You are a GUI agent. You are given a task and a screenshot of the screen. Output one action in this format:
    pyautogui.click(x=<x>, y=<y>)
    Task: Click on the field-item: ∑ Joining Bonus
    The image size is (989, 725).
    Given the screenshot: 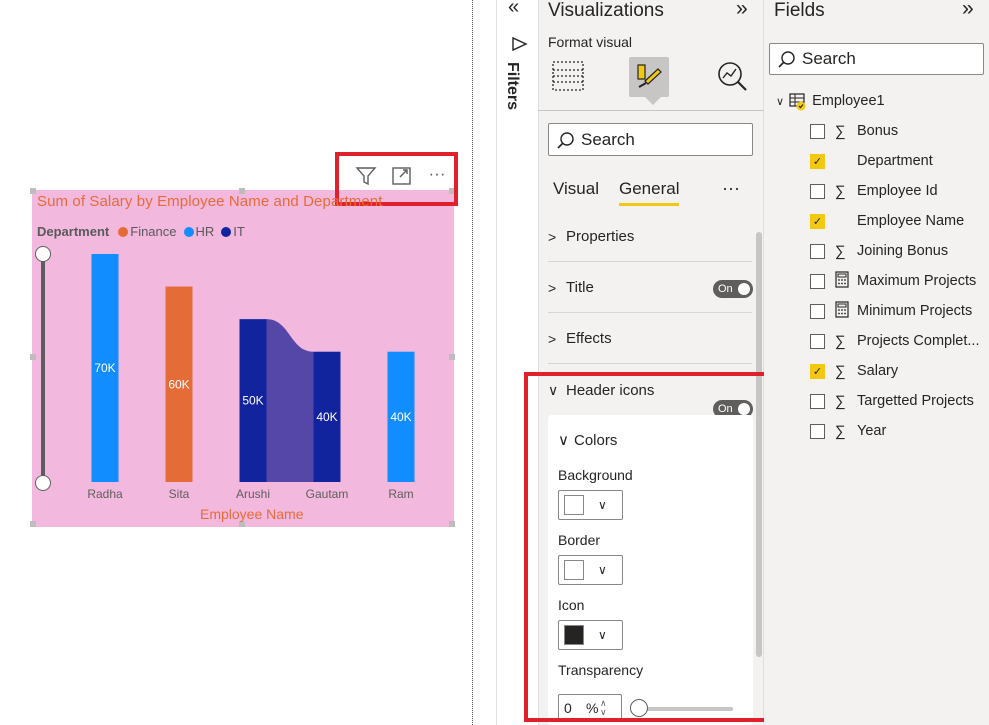 What is the action you would take?
    pyautogui.click(x=879, y=251)
    